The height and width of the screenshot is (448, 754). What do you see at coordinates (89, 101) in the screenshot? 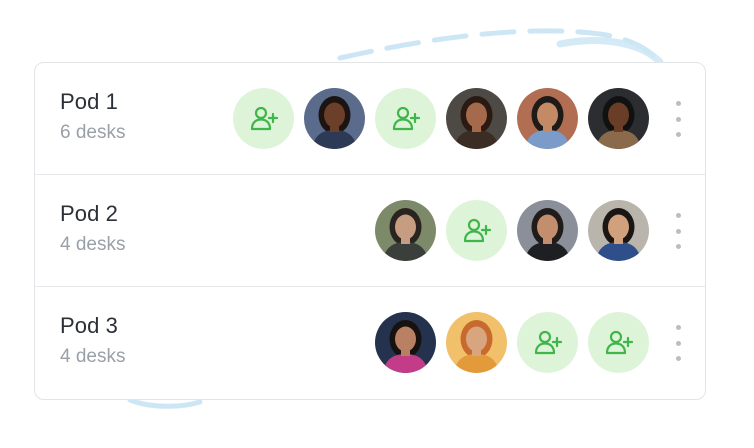
I see `pod-name: Pod 1` at bounding box center [89, 101].